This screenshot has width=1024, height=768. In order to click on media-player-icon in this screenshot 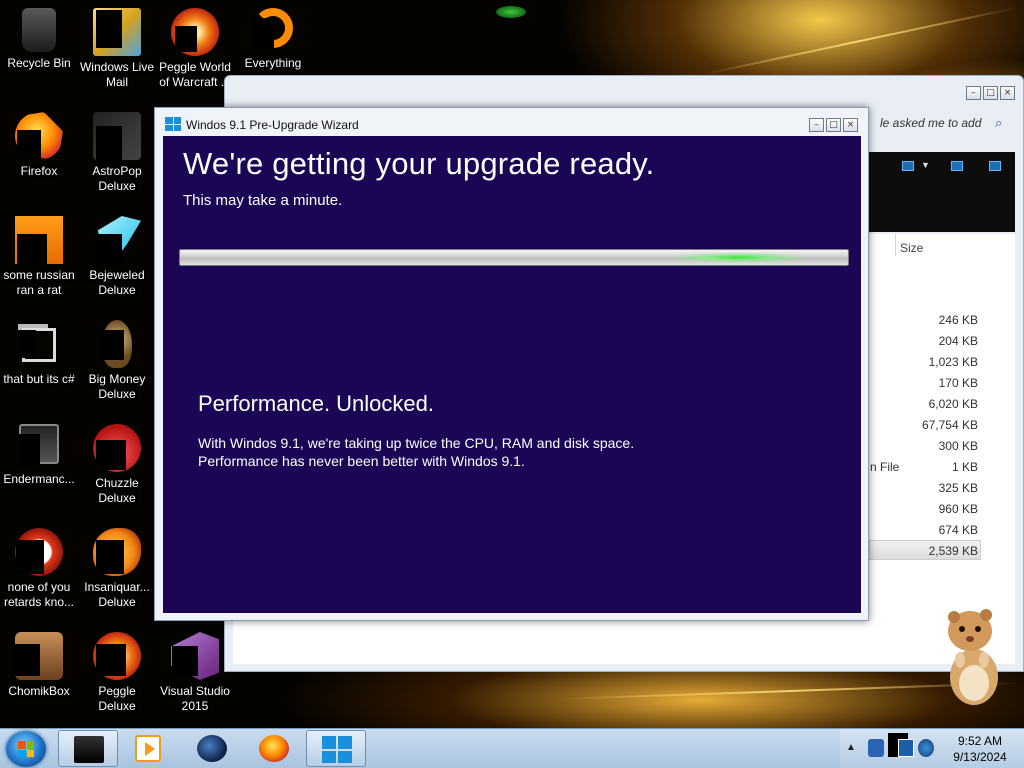, I will do `click(148, 748)`.